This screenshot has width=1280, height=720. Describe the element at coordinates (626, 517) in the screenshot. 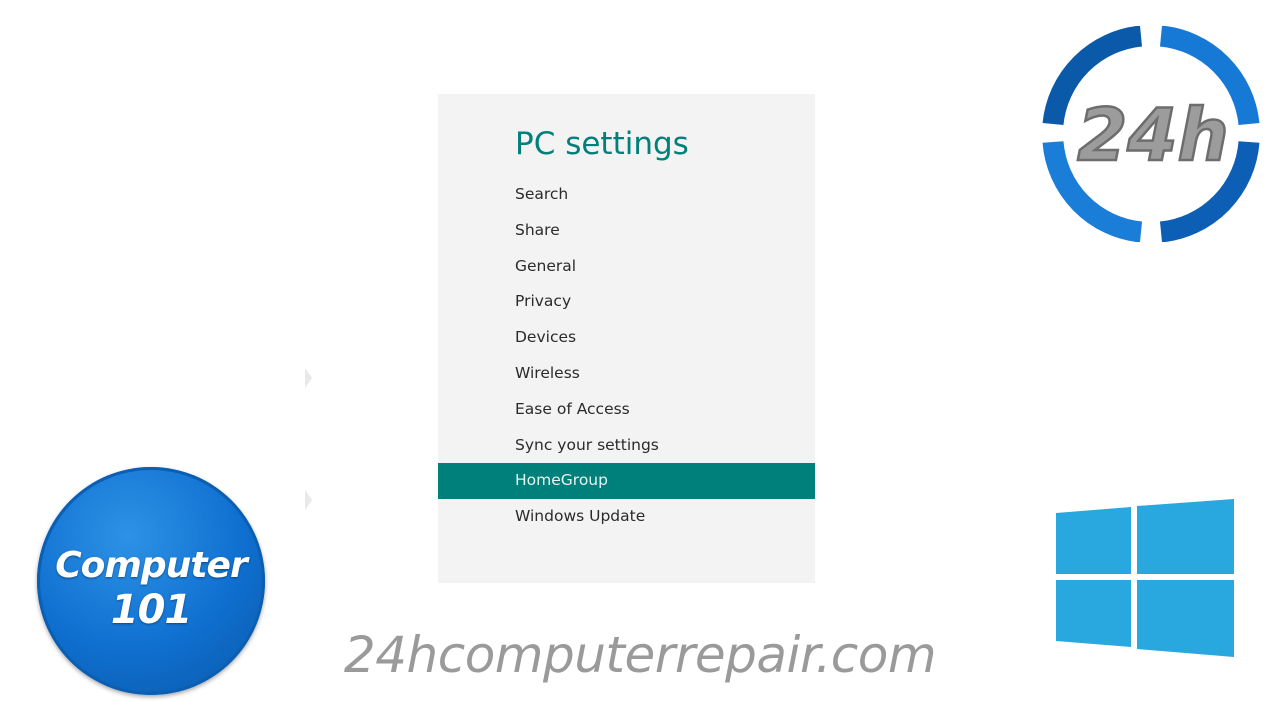

I see `menu-item-windows-update: Windows Update` at that location.